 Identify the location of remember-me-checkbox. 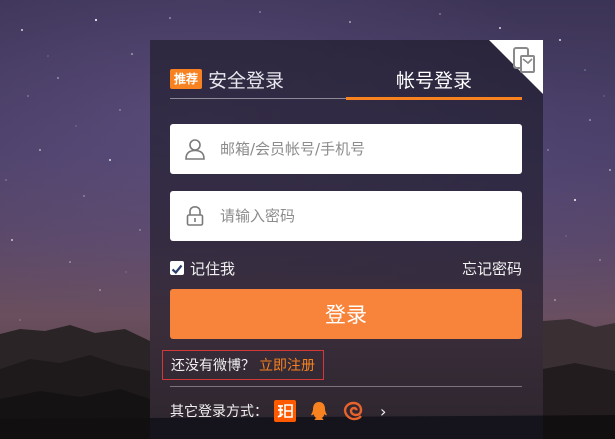
(177, 268).